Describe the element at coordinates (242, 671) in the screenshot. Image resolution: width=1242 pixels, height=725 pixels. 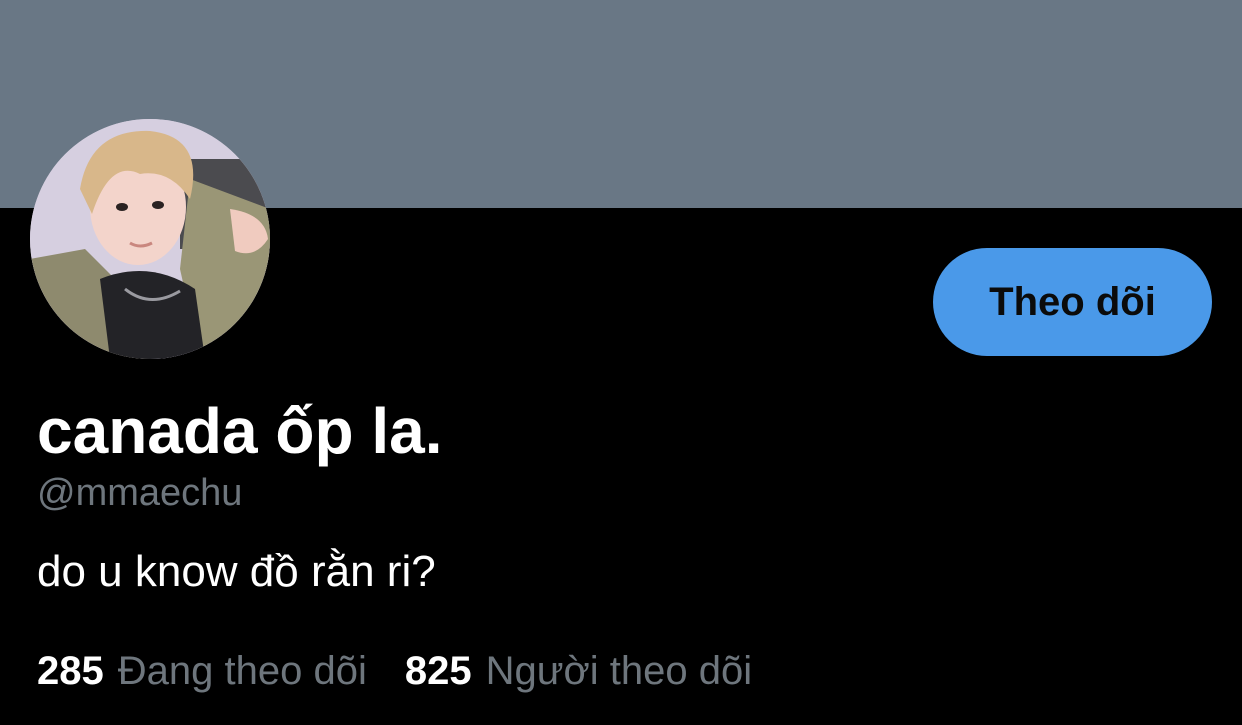
I see `following-label: Đang theo dõi` at that location.